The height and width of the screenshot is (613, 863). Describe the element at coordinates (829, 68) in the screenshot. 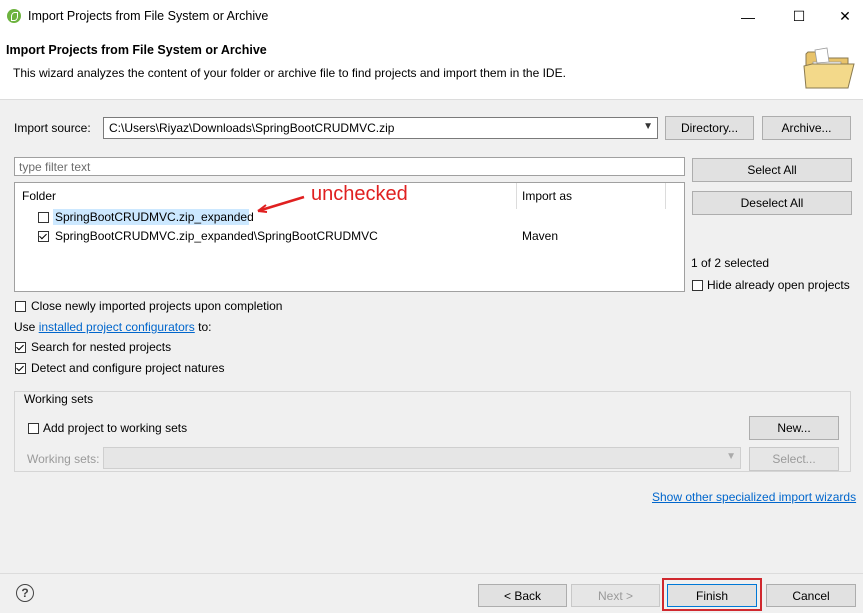

I see `folder-icon` at that location.